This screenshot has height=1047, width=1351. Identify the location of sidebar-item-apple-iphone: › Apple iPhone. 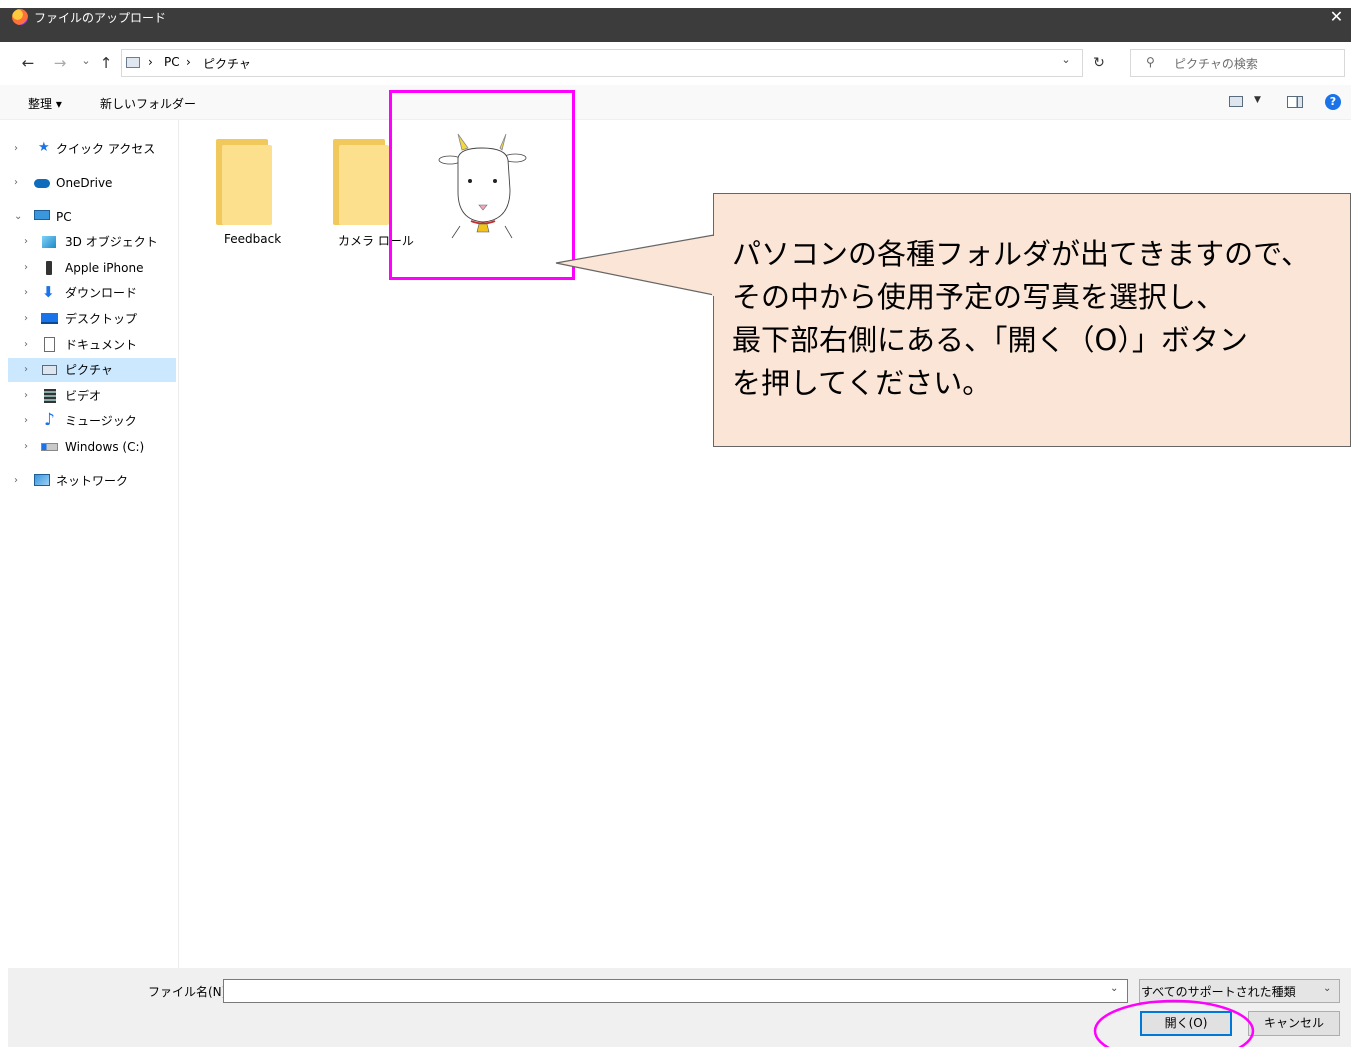
(92, 268).